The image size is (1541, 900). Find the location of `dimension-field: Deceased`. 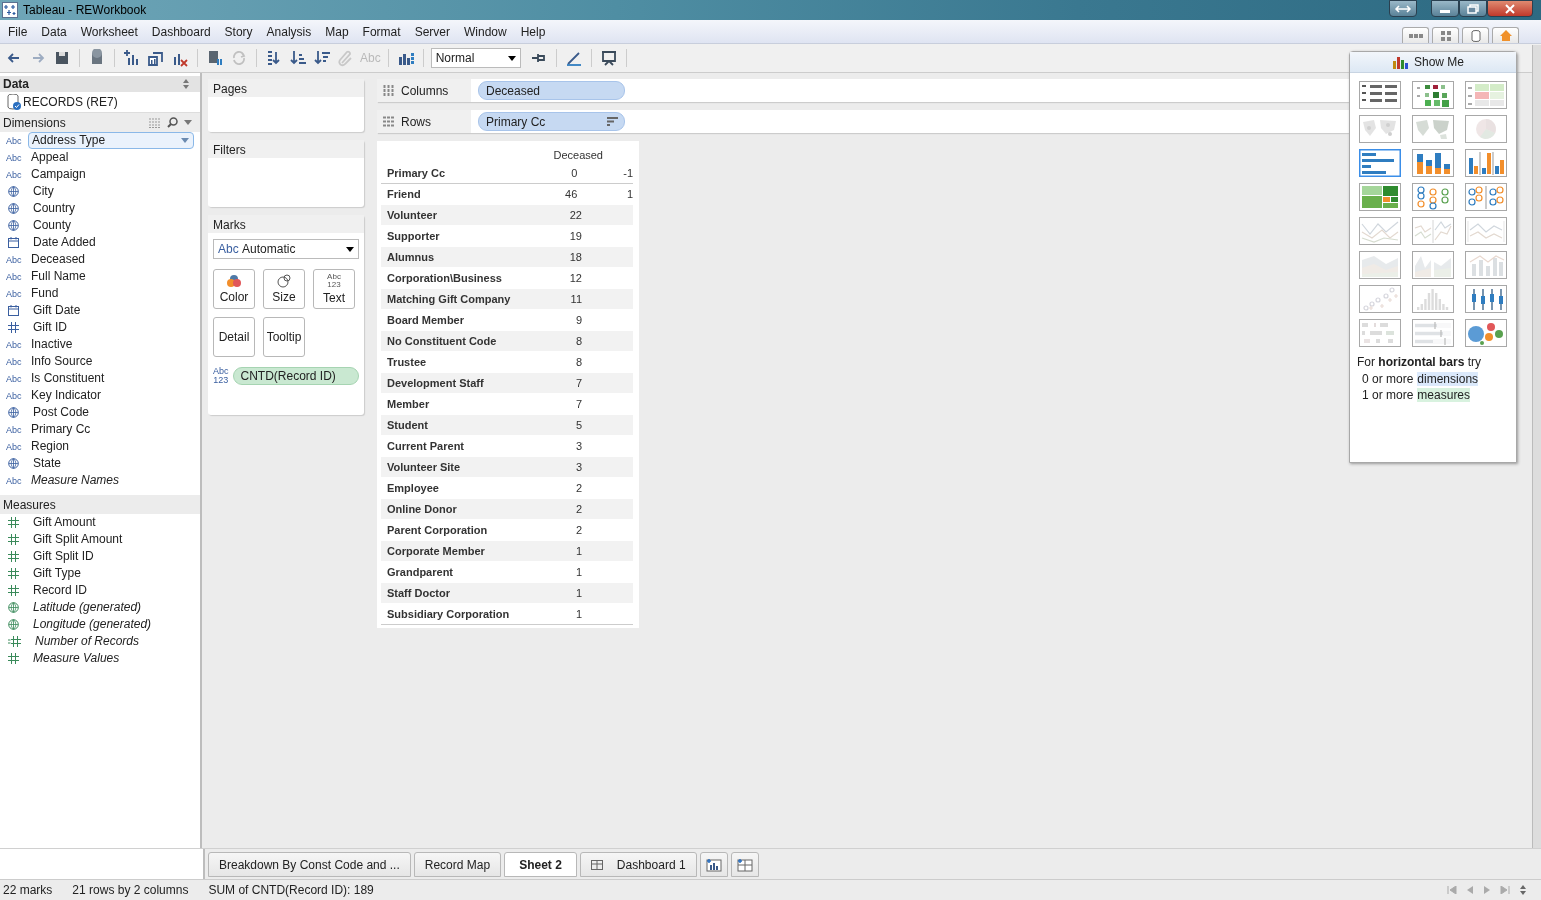

dimension-field: Deceased is located at coordinates (58, 259).